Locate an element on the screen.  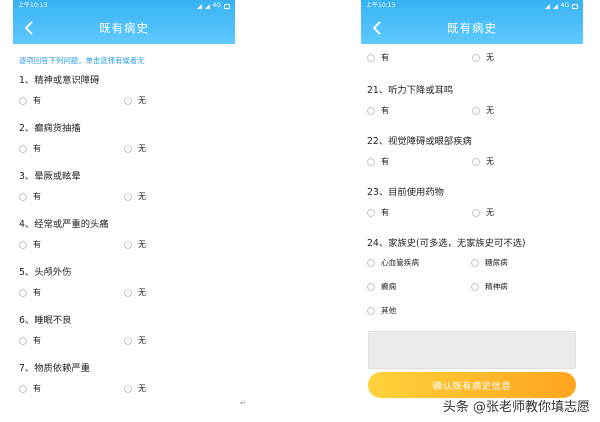
family-history-question: 24、家族史(可多选，无家族史可不选) 心血管疾病 糖尿病 癫痫 精神病 其他 is located at coordinates (472, 275).